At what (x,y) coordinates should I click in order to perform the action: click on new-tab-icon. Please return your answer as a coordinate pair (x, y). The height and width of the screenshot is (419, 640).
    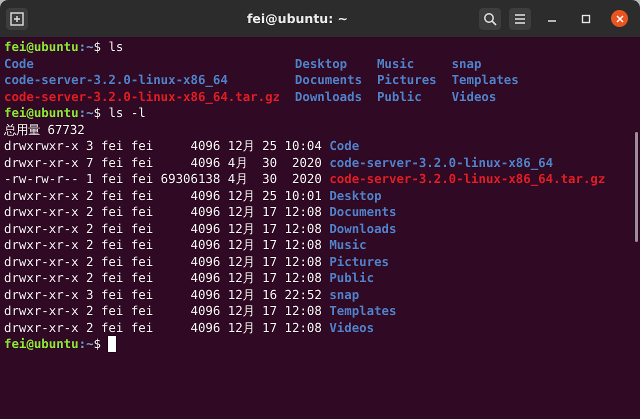
    Looking at the image, I should click on (17, 19).